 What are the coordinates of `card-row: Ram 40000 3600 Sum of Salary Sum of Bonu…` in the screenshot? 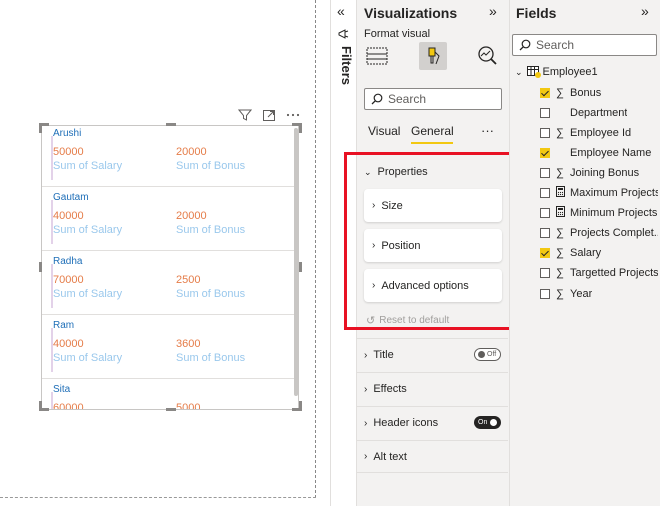 It's located at (167, 348).